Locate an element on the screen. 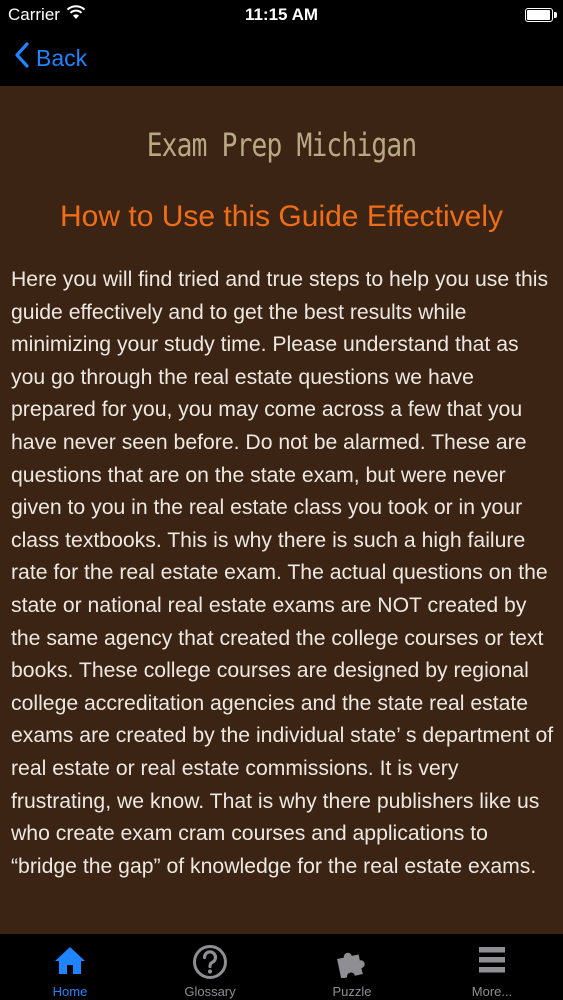  clock: 11:15 AM is located at coordinates (281, 14).